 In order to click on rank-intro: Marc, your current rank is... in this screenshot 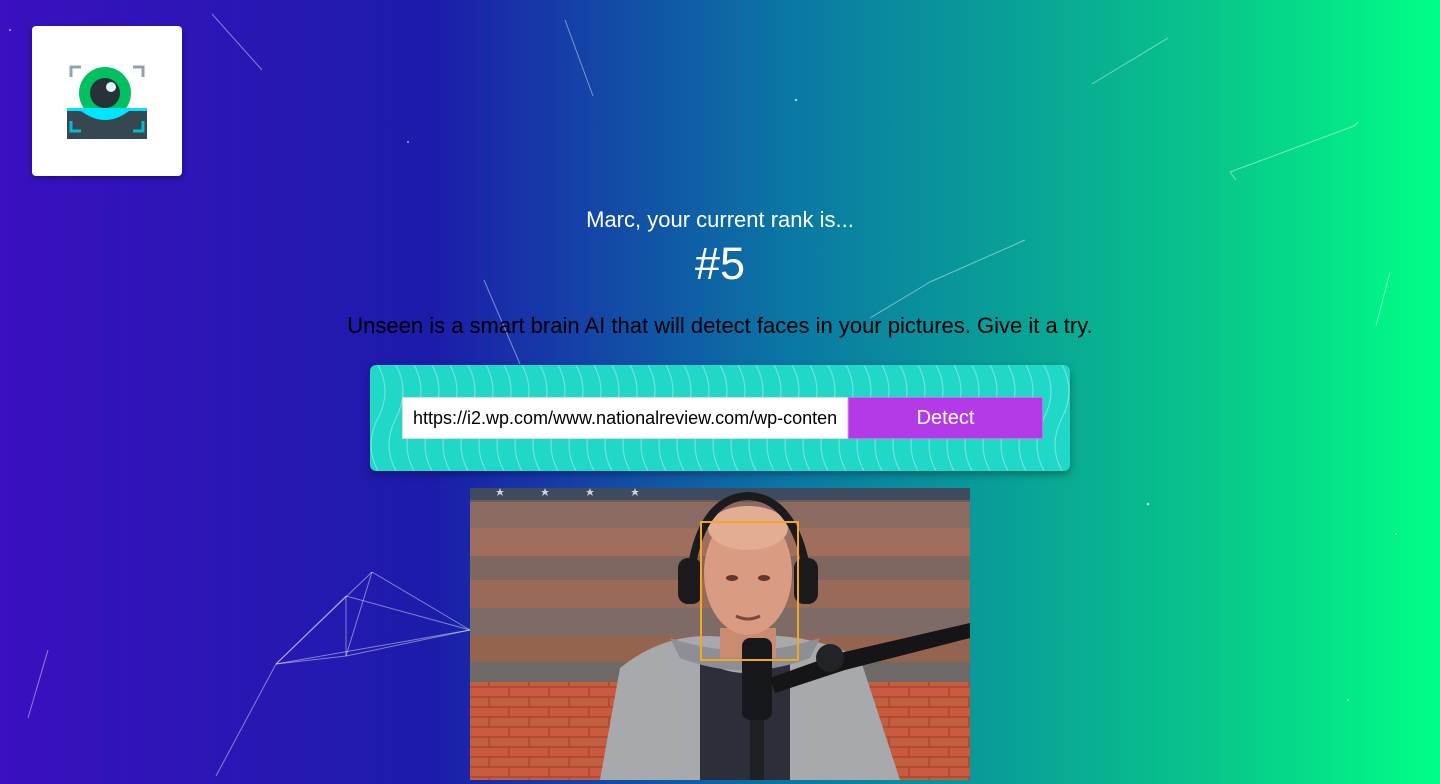, I will do `click(720, 219)`.